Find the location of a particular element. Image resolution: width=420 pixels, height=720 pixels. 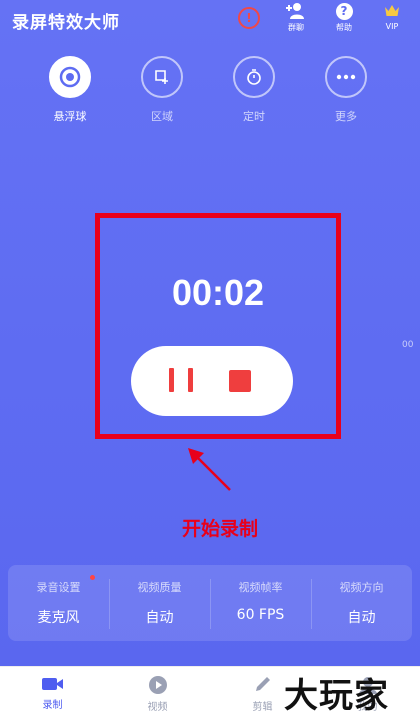

setting-audio-value: 麦克风 is located at coordinates (58, 618).